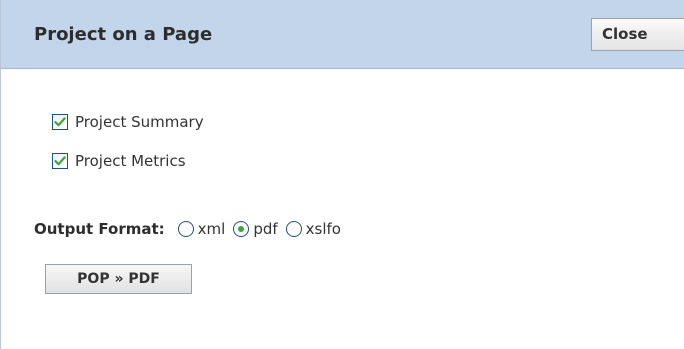  I want to click on pop-to-pdf-button: POP » PDF, so click(118, 279).